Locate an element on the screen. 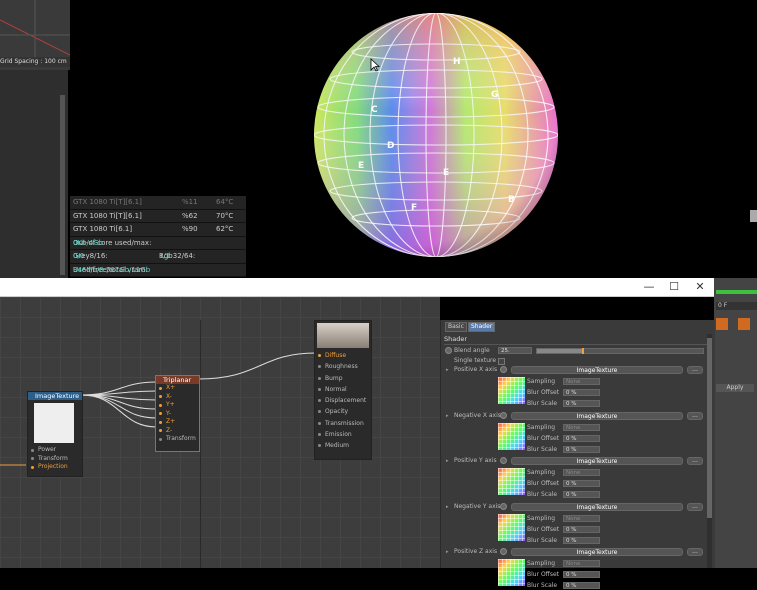  axis-label: Positive X axis is located at coordinates (476, 369).